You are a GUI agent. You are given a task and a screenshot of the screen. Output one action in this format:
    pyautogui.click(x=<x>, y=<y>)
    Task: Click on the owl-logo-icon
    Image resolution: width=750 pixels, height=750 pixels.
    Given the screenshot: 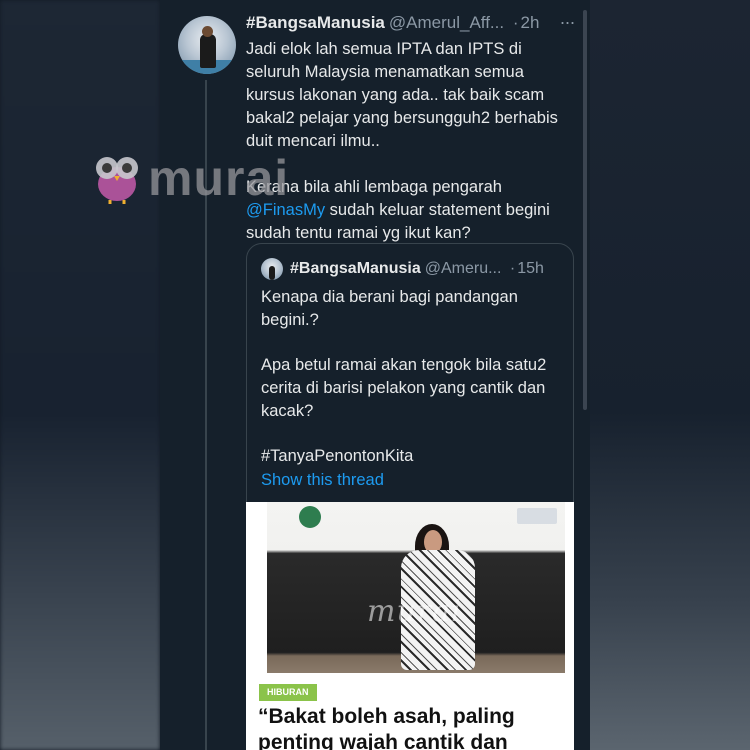 What is the action you would take?
    pyautogui.click(x=117, y=180)
    